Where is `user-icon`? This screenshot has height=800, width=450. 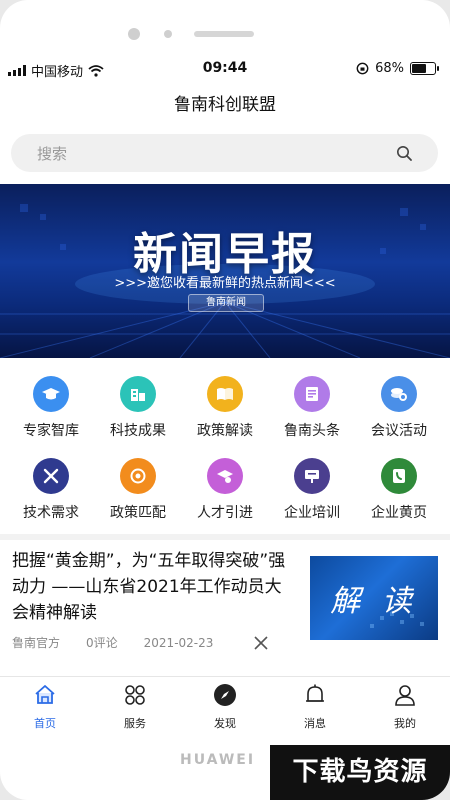
user-icon is located at coordinates (405, 695).